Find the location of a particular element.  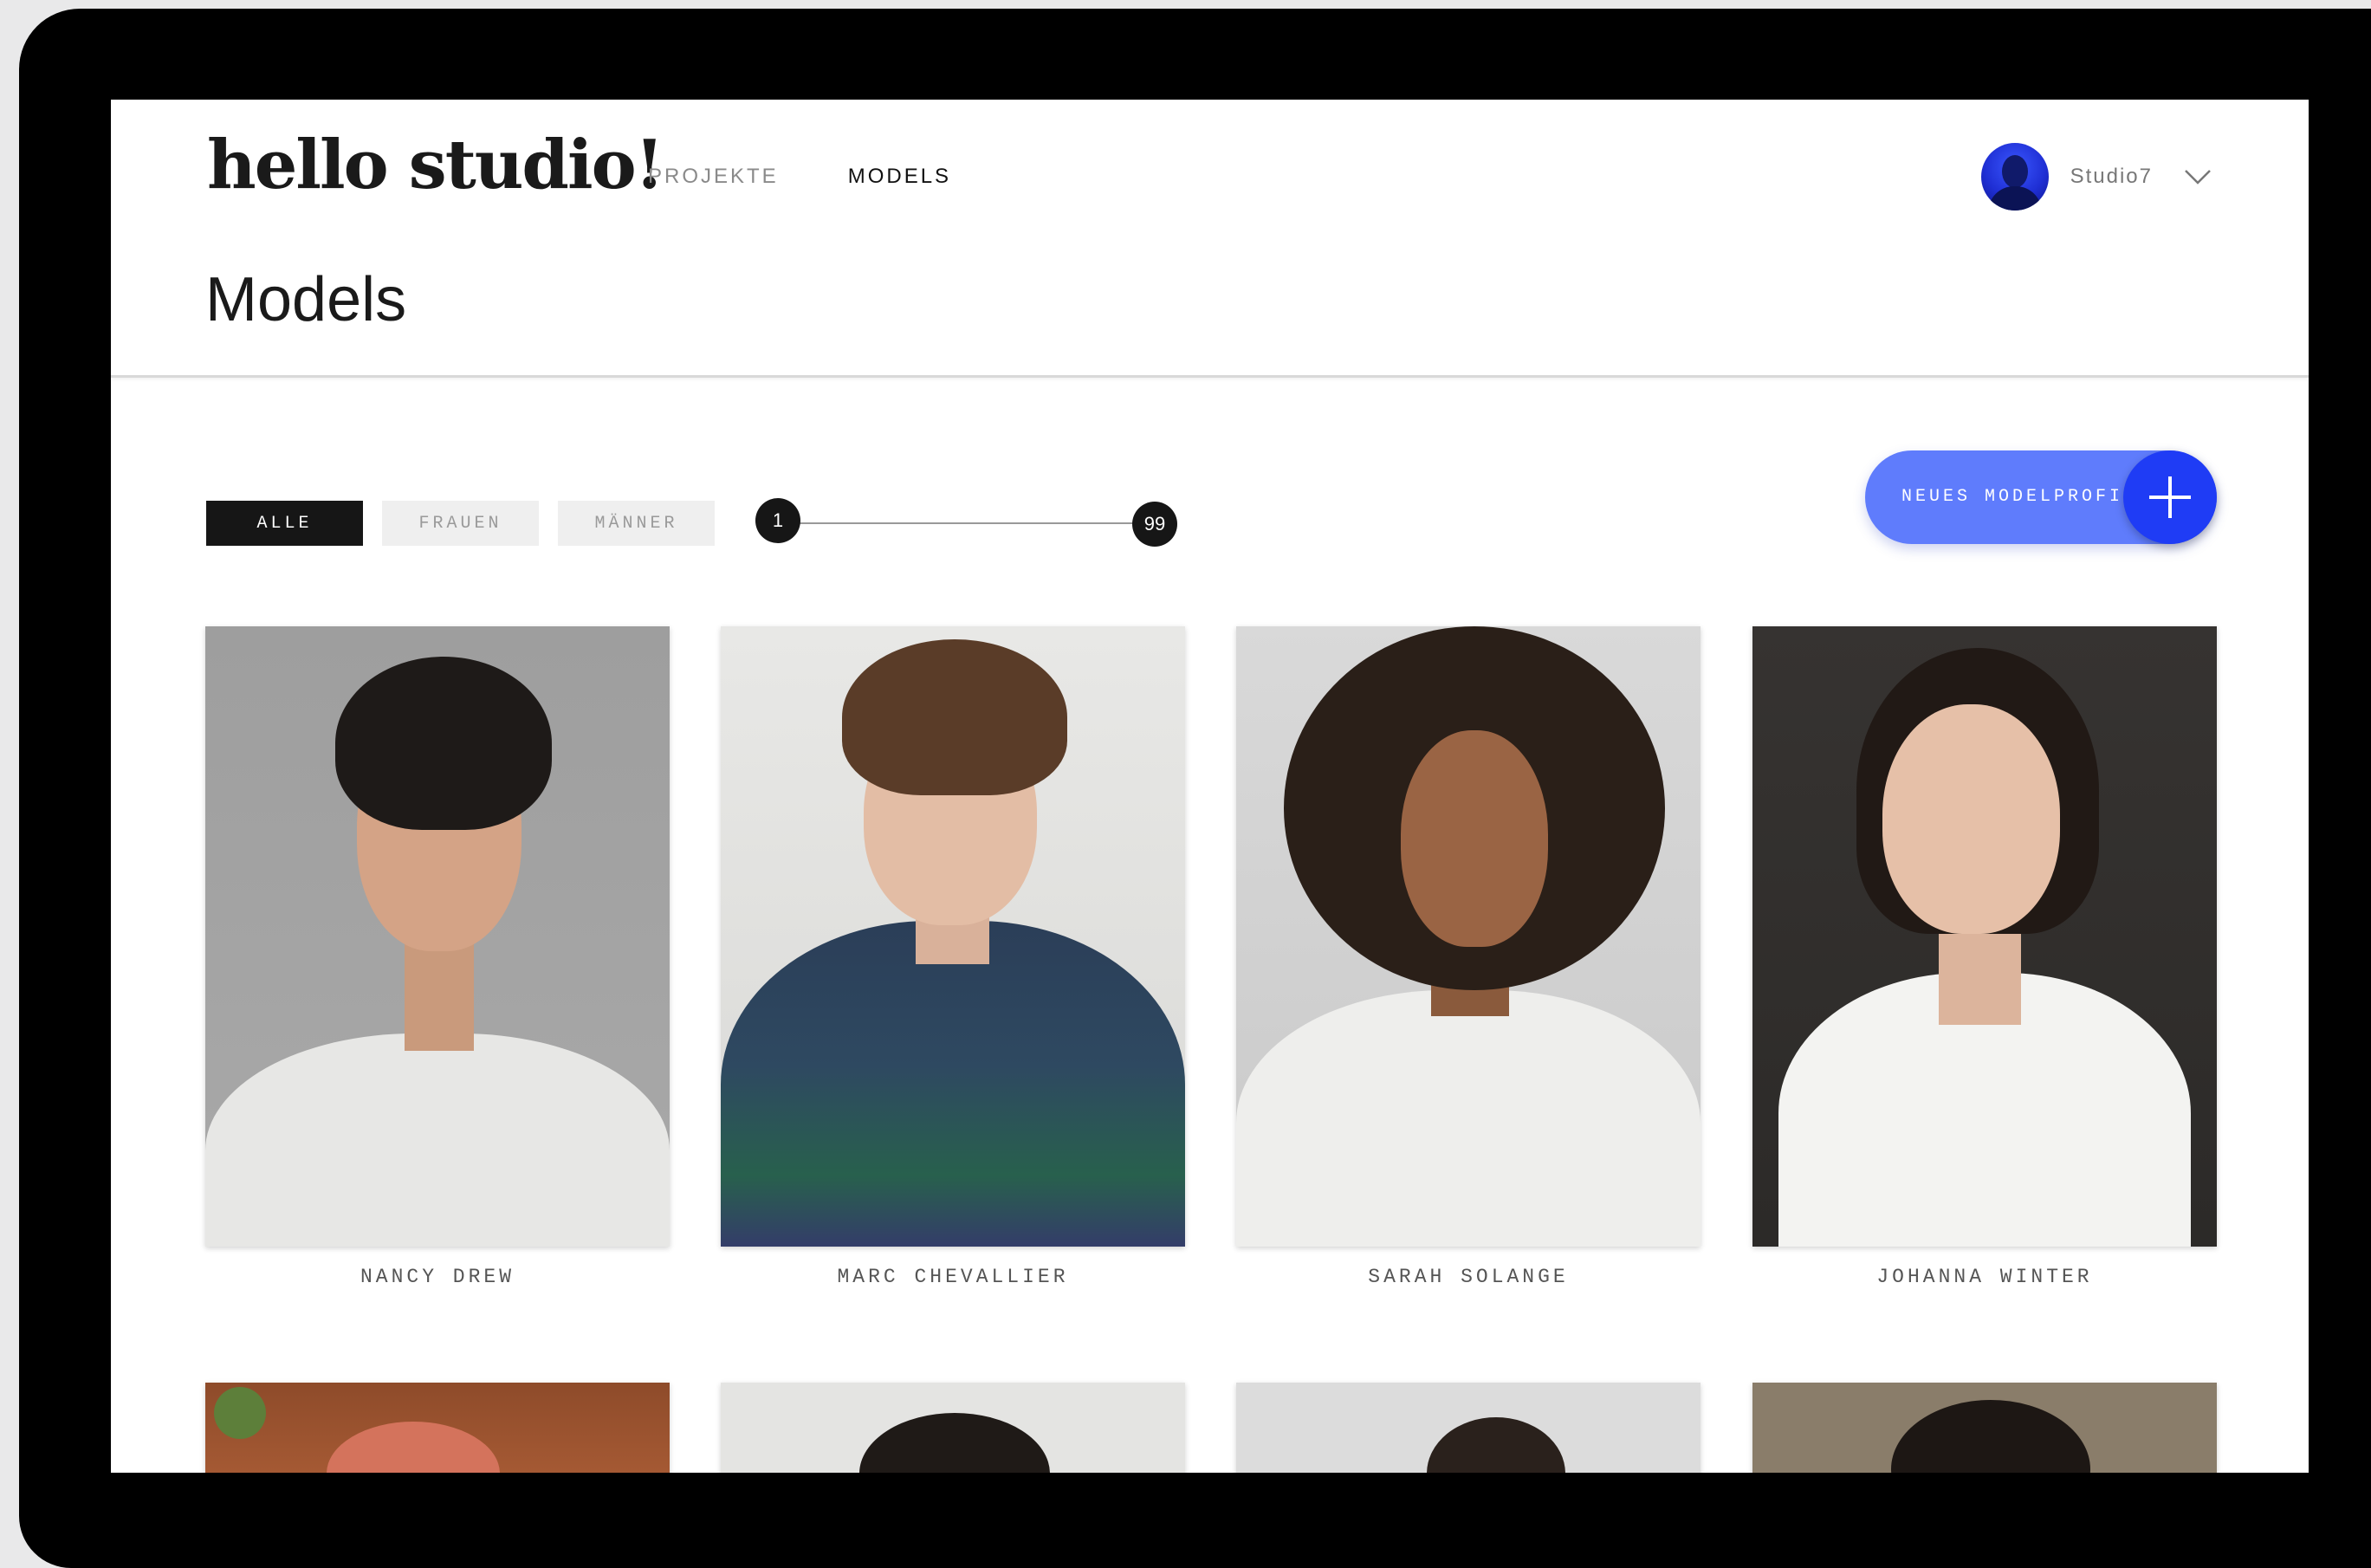

model-name: SARAH SOLANGE is located at coordinates (1468, 1277).